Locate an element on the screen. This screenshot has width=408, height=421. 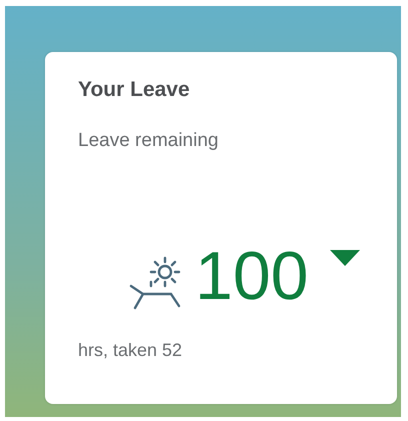
kpi-value: 100 is located at coordinates (251, 276).